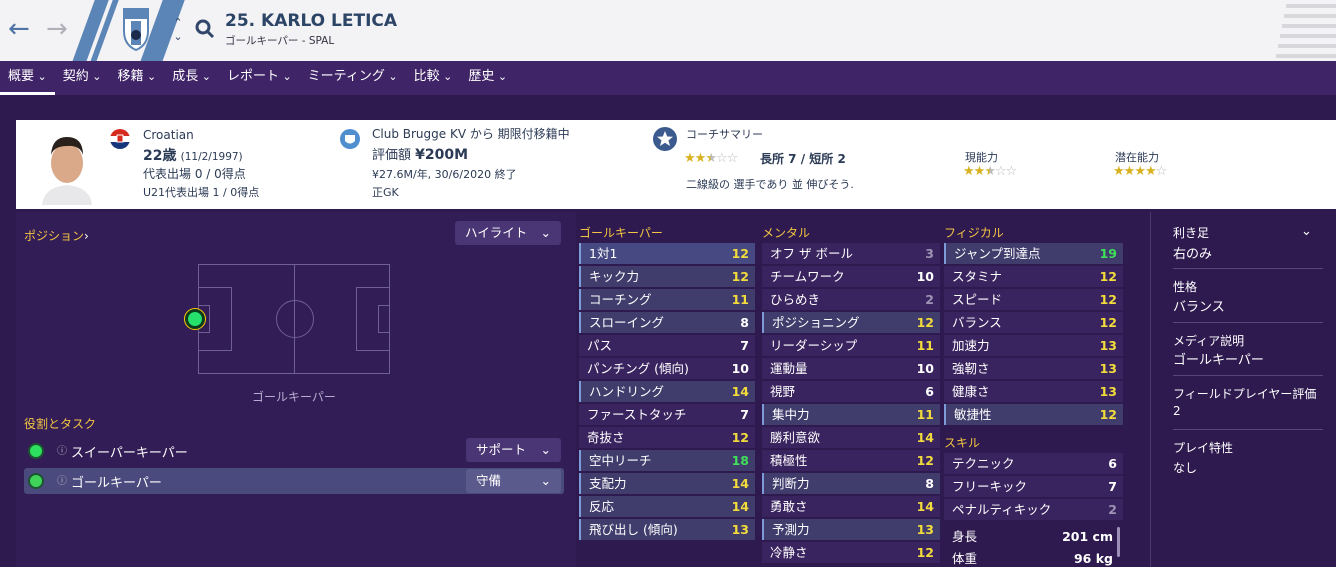  What do you see at coordinates (19, 29) in the screenshot?
I see `back-arrow-icon: ←` at bounding box center [19, 29].